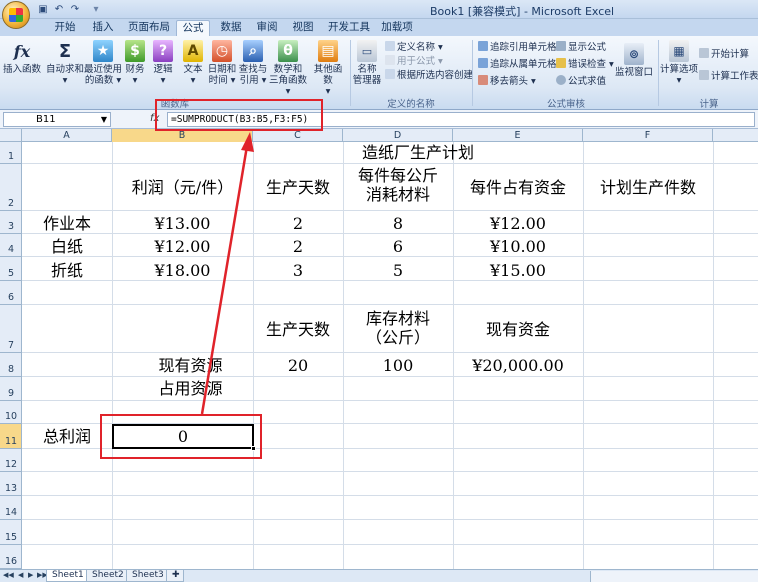 Image resolution: width=758 pixels, height=582 pixels. Describe the element at coordinates (8, 575) in the screenshot. I see `first-sheet-icon: ◀◀` at that location.